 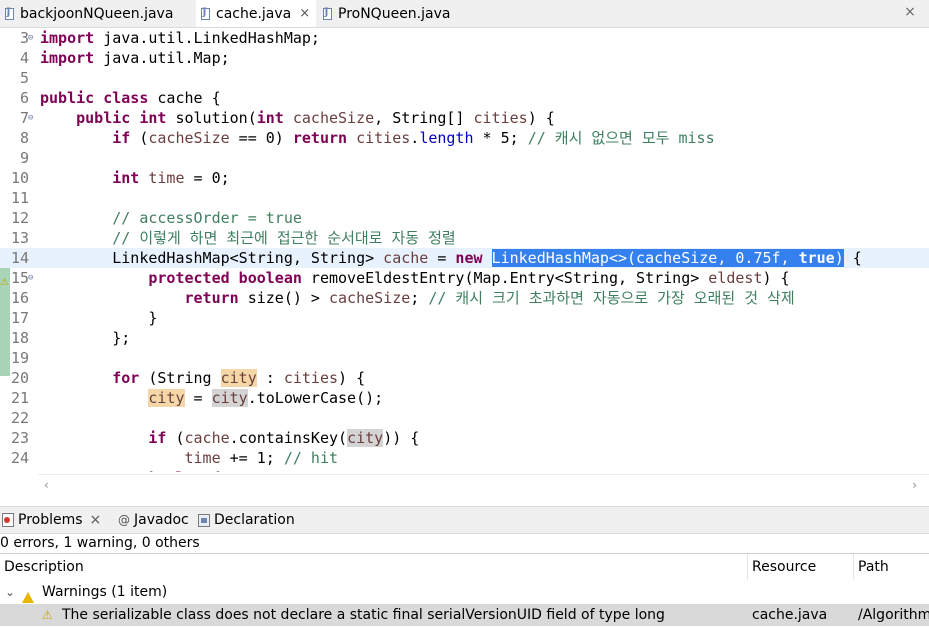 I want to click on code-line: 13 // 이렇게 하면 최근에 접근한 순서대로 자동 정렬, so click(x=464, y=238).